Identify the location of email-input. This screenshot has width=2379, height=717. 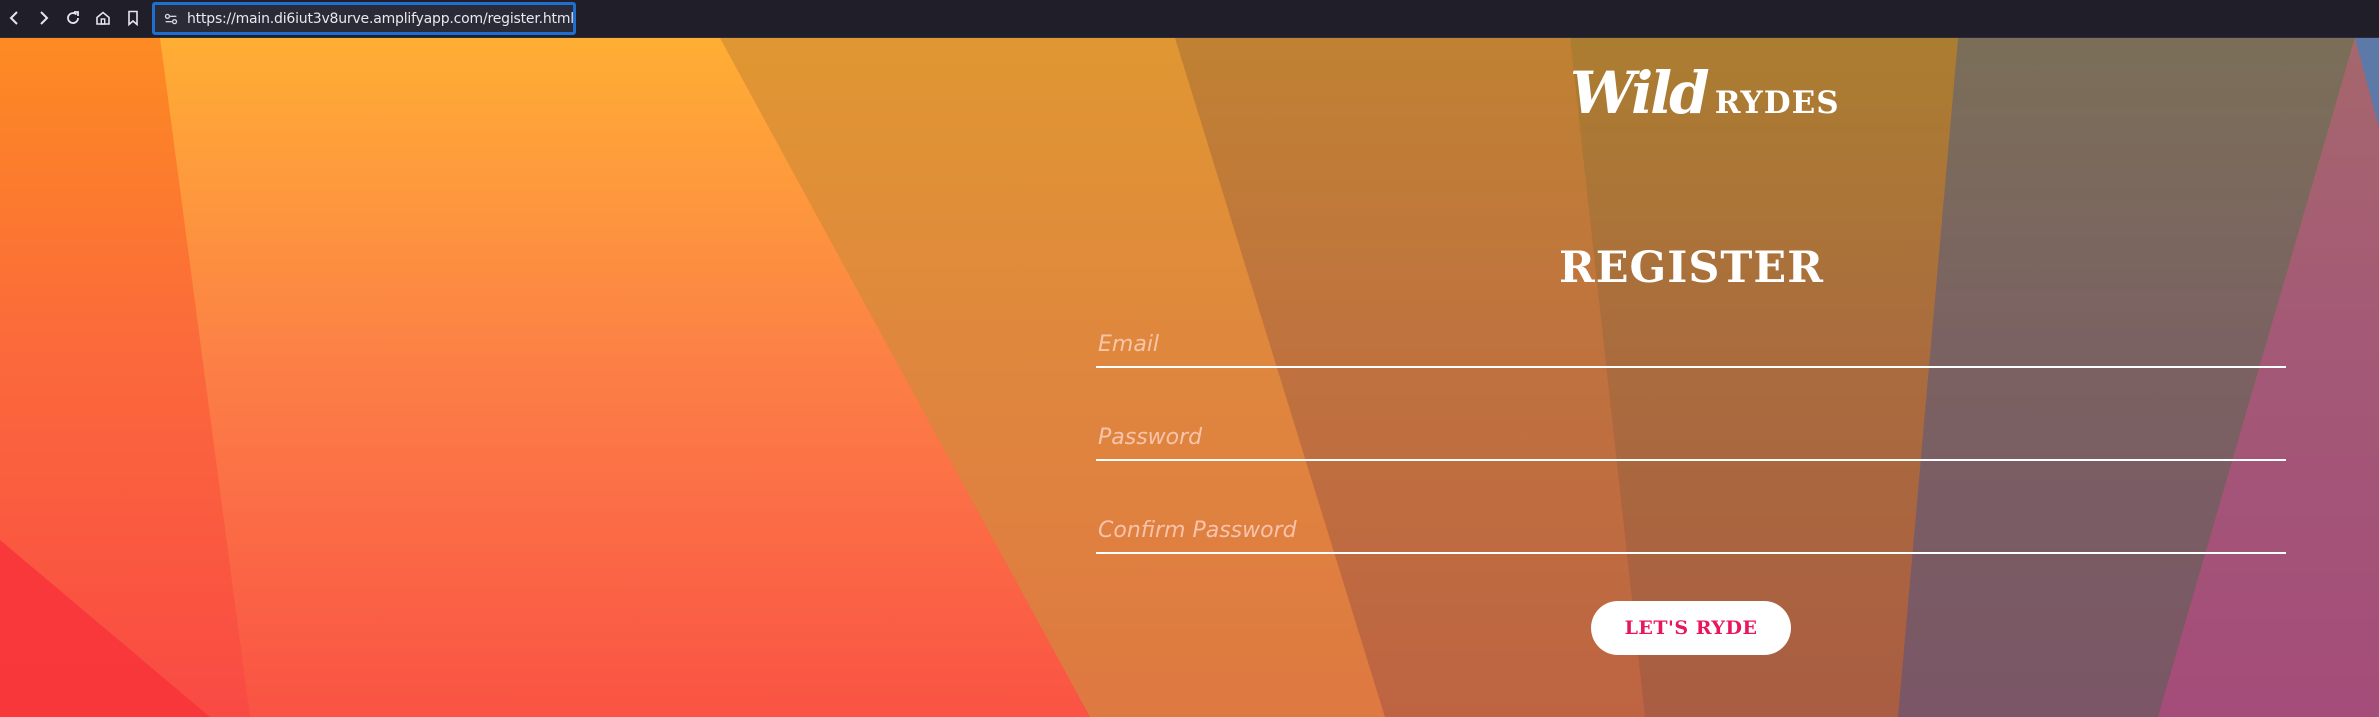
(1691, 344).